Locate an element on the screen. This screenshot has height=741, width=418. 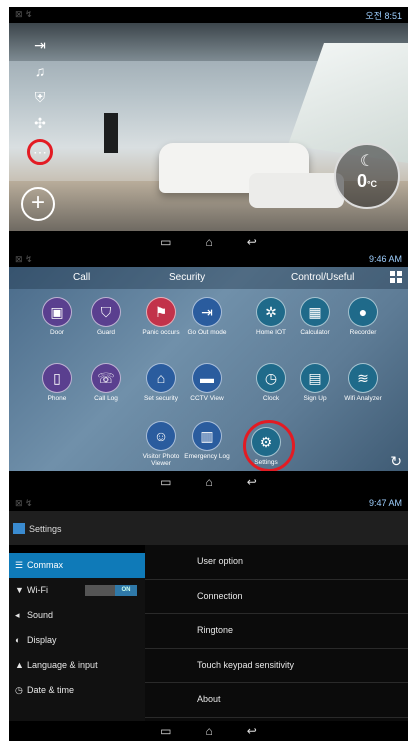
settings-highlight is located at coordinates (269, 446).